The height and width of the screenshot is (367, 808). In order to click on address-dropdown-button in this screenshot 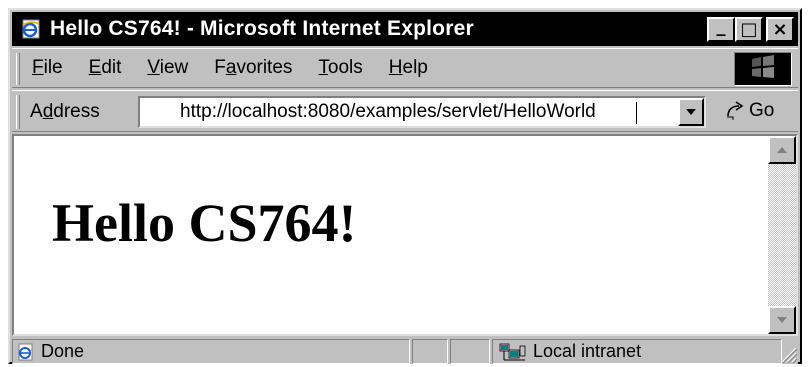, I will do `click(691, 112)`.